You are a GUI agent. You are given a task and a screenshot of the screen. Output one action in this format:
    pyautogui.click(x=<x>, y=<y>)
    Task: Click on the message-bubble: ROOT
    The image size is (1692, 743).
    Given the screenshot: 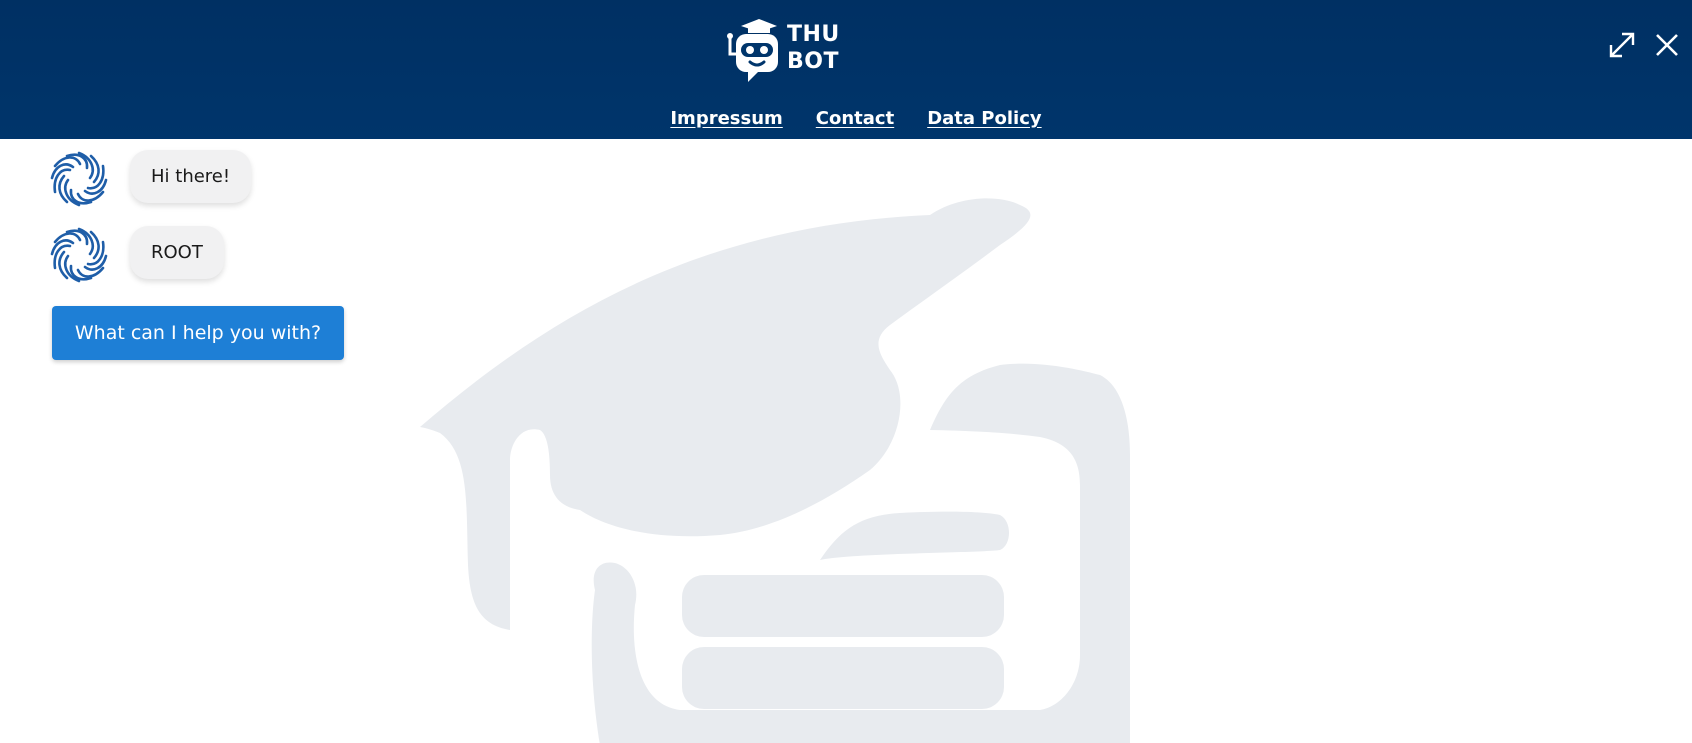 What is the action you would take?
    pyautogui.click(x=177, y=252)
    